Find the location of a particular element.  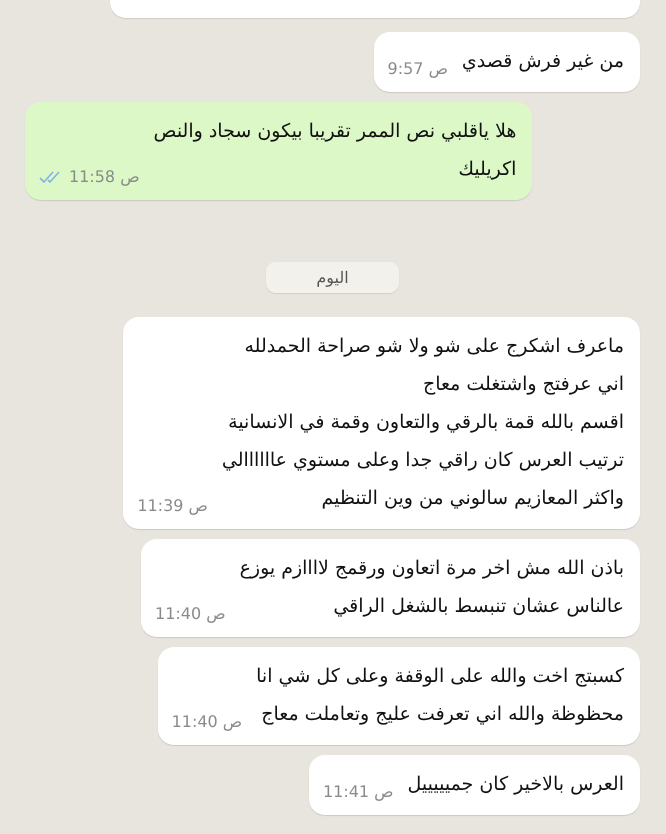

message-time: ص 11:41 is located at coordinates (358, 791).